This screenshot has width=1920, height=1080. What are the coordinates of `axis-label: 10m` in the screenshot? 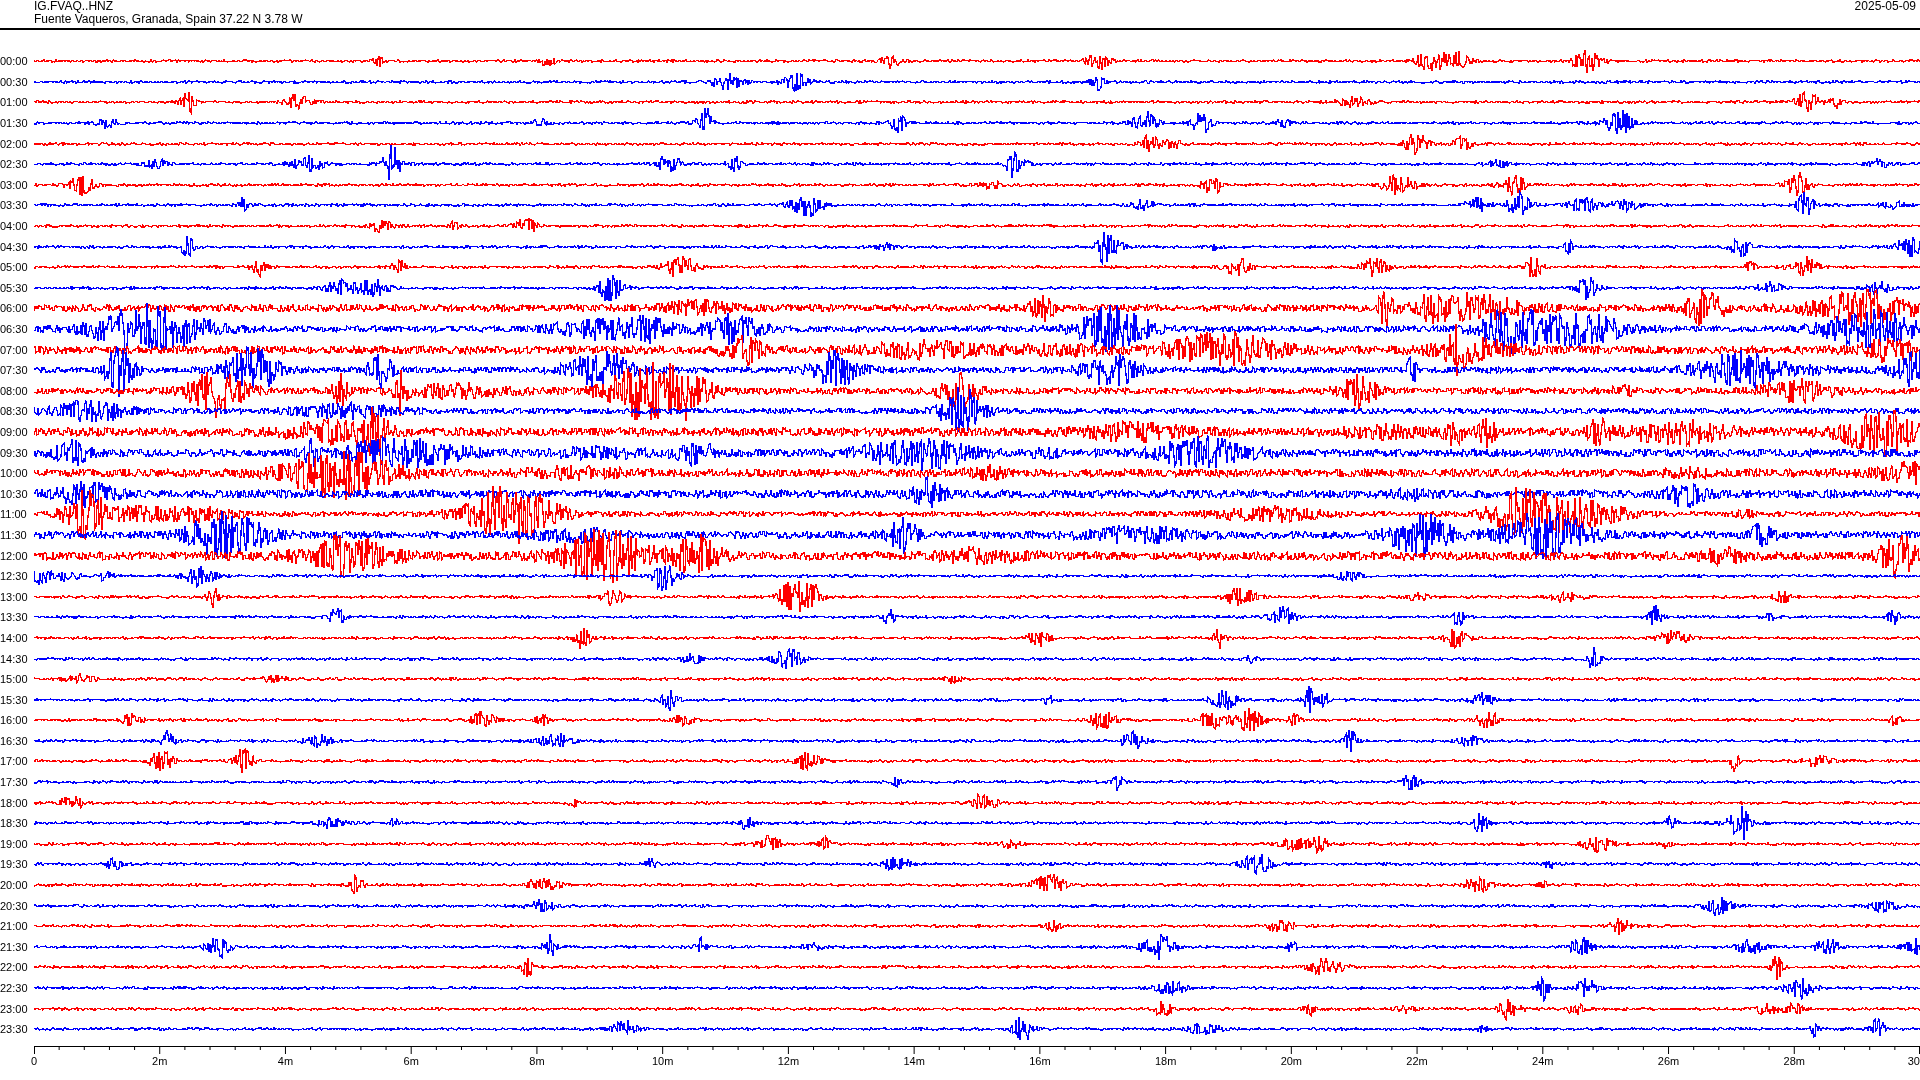 It's located at (662, 1060).